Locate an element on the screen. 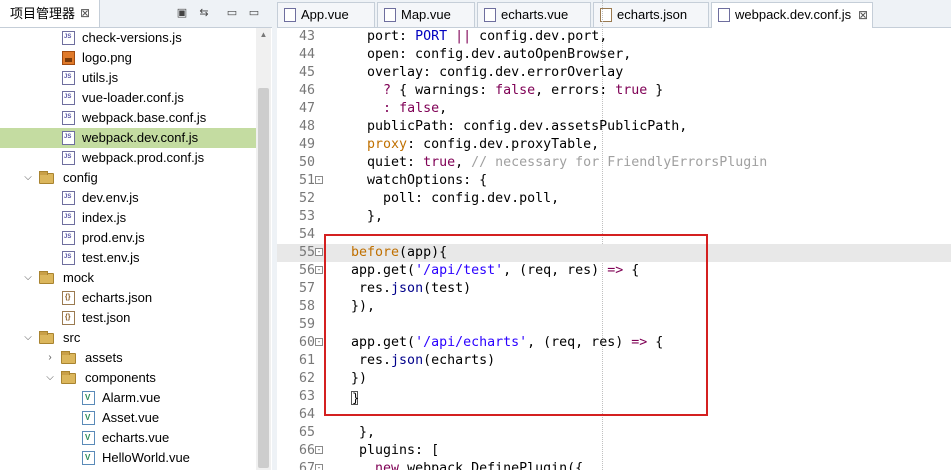 The width and height of the screenshot is (951, 470). code-line: 47 : false, is located at coordinates (614, 109).